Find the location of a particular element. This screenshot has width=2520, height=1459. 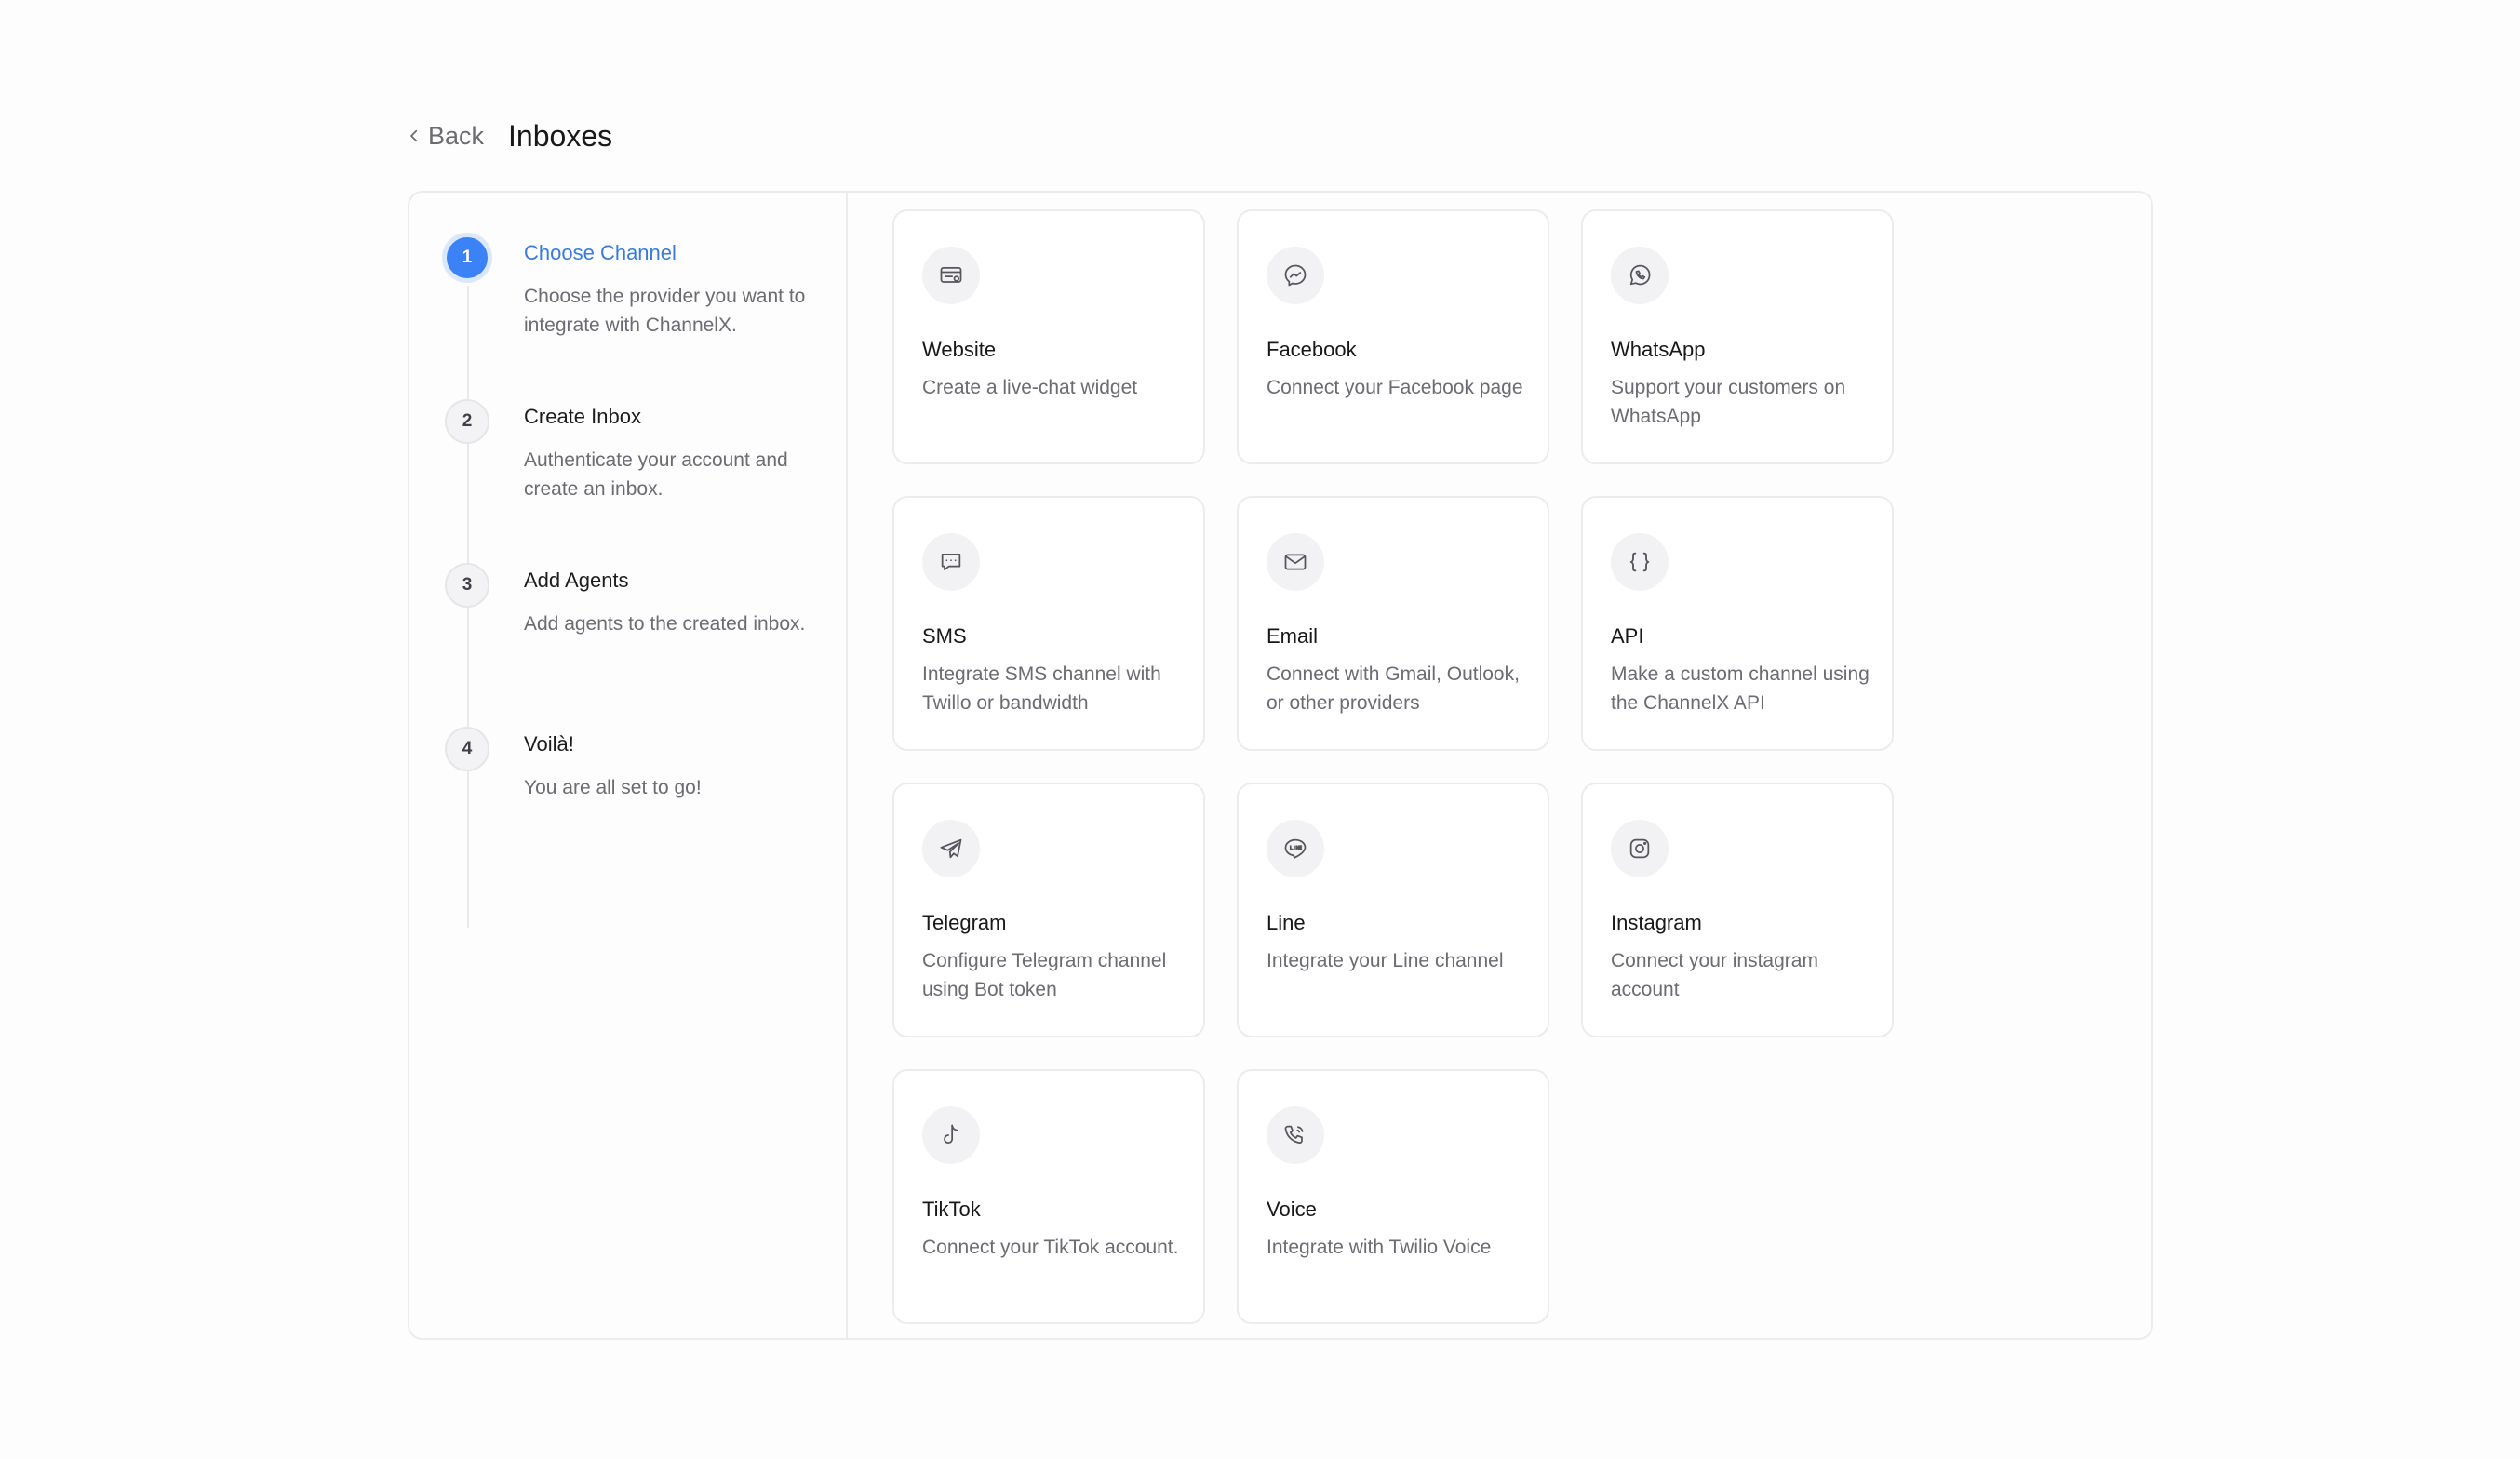

line-icon is located at coordinates (1295, 848).